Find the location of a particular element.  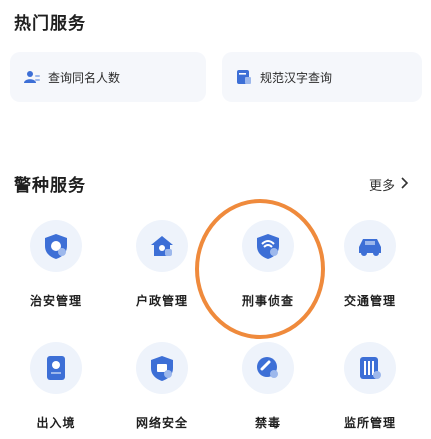

hot-item-chinese-char-query: 规范汉字查询 is located at coordinates (322, 77).